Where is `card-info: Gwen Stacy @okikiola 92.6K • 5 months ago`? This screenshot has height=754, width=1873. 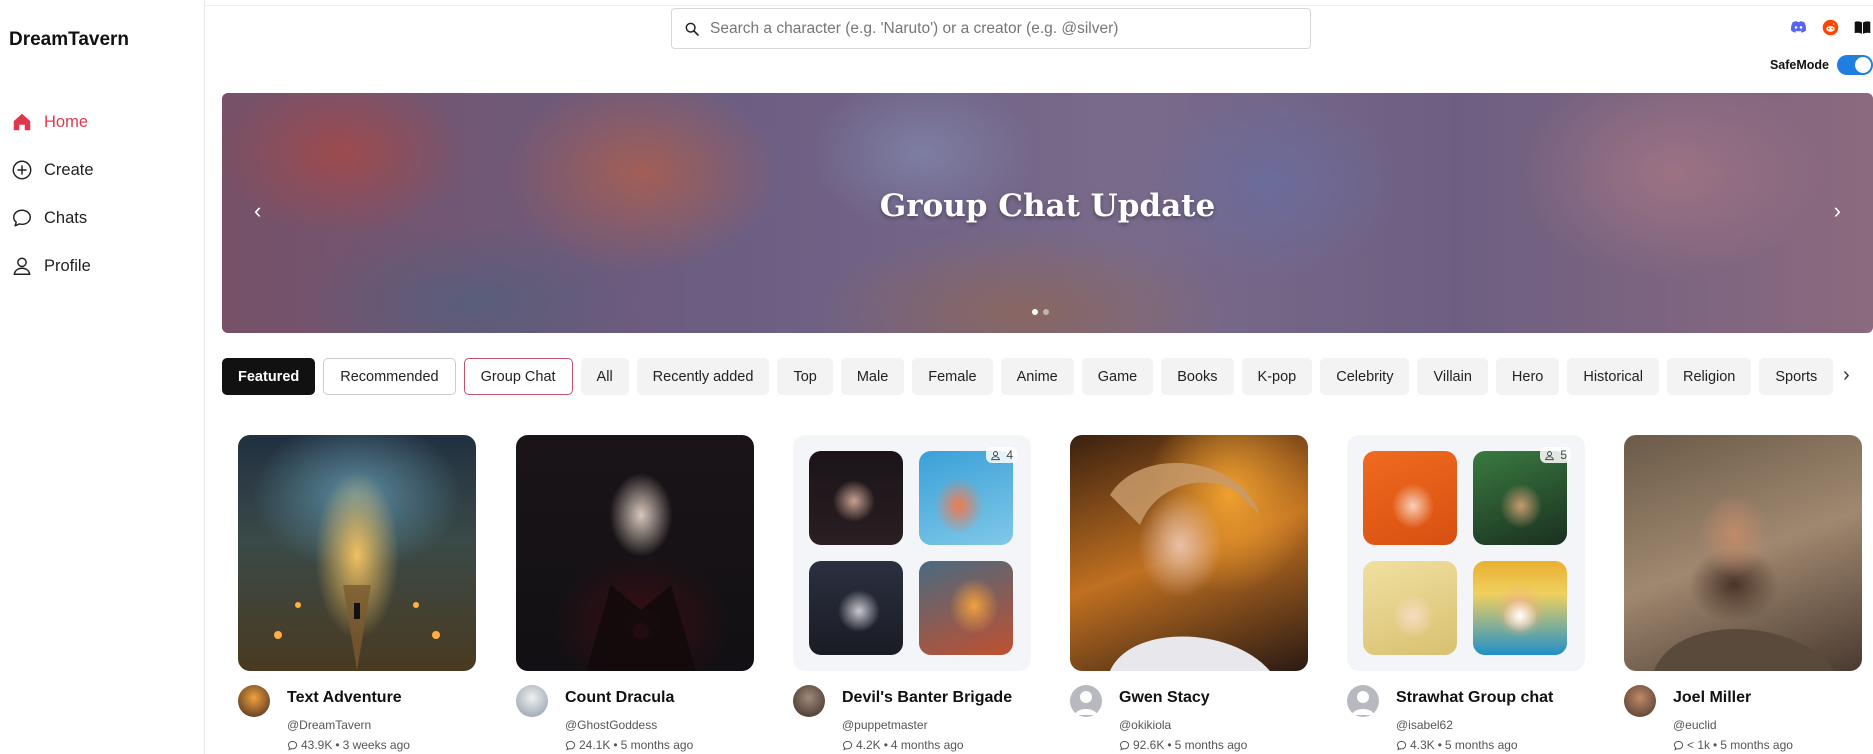
card-info: Gwen Stacy @okikiola 92.6K • 5 months ago is located at coordinates (1189, 718).